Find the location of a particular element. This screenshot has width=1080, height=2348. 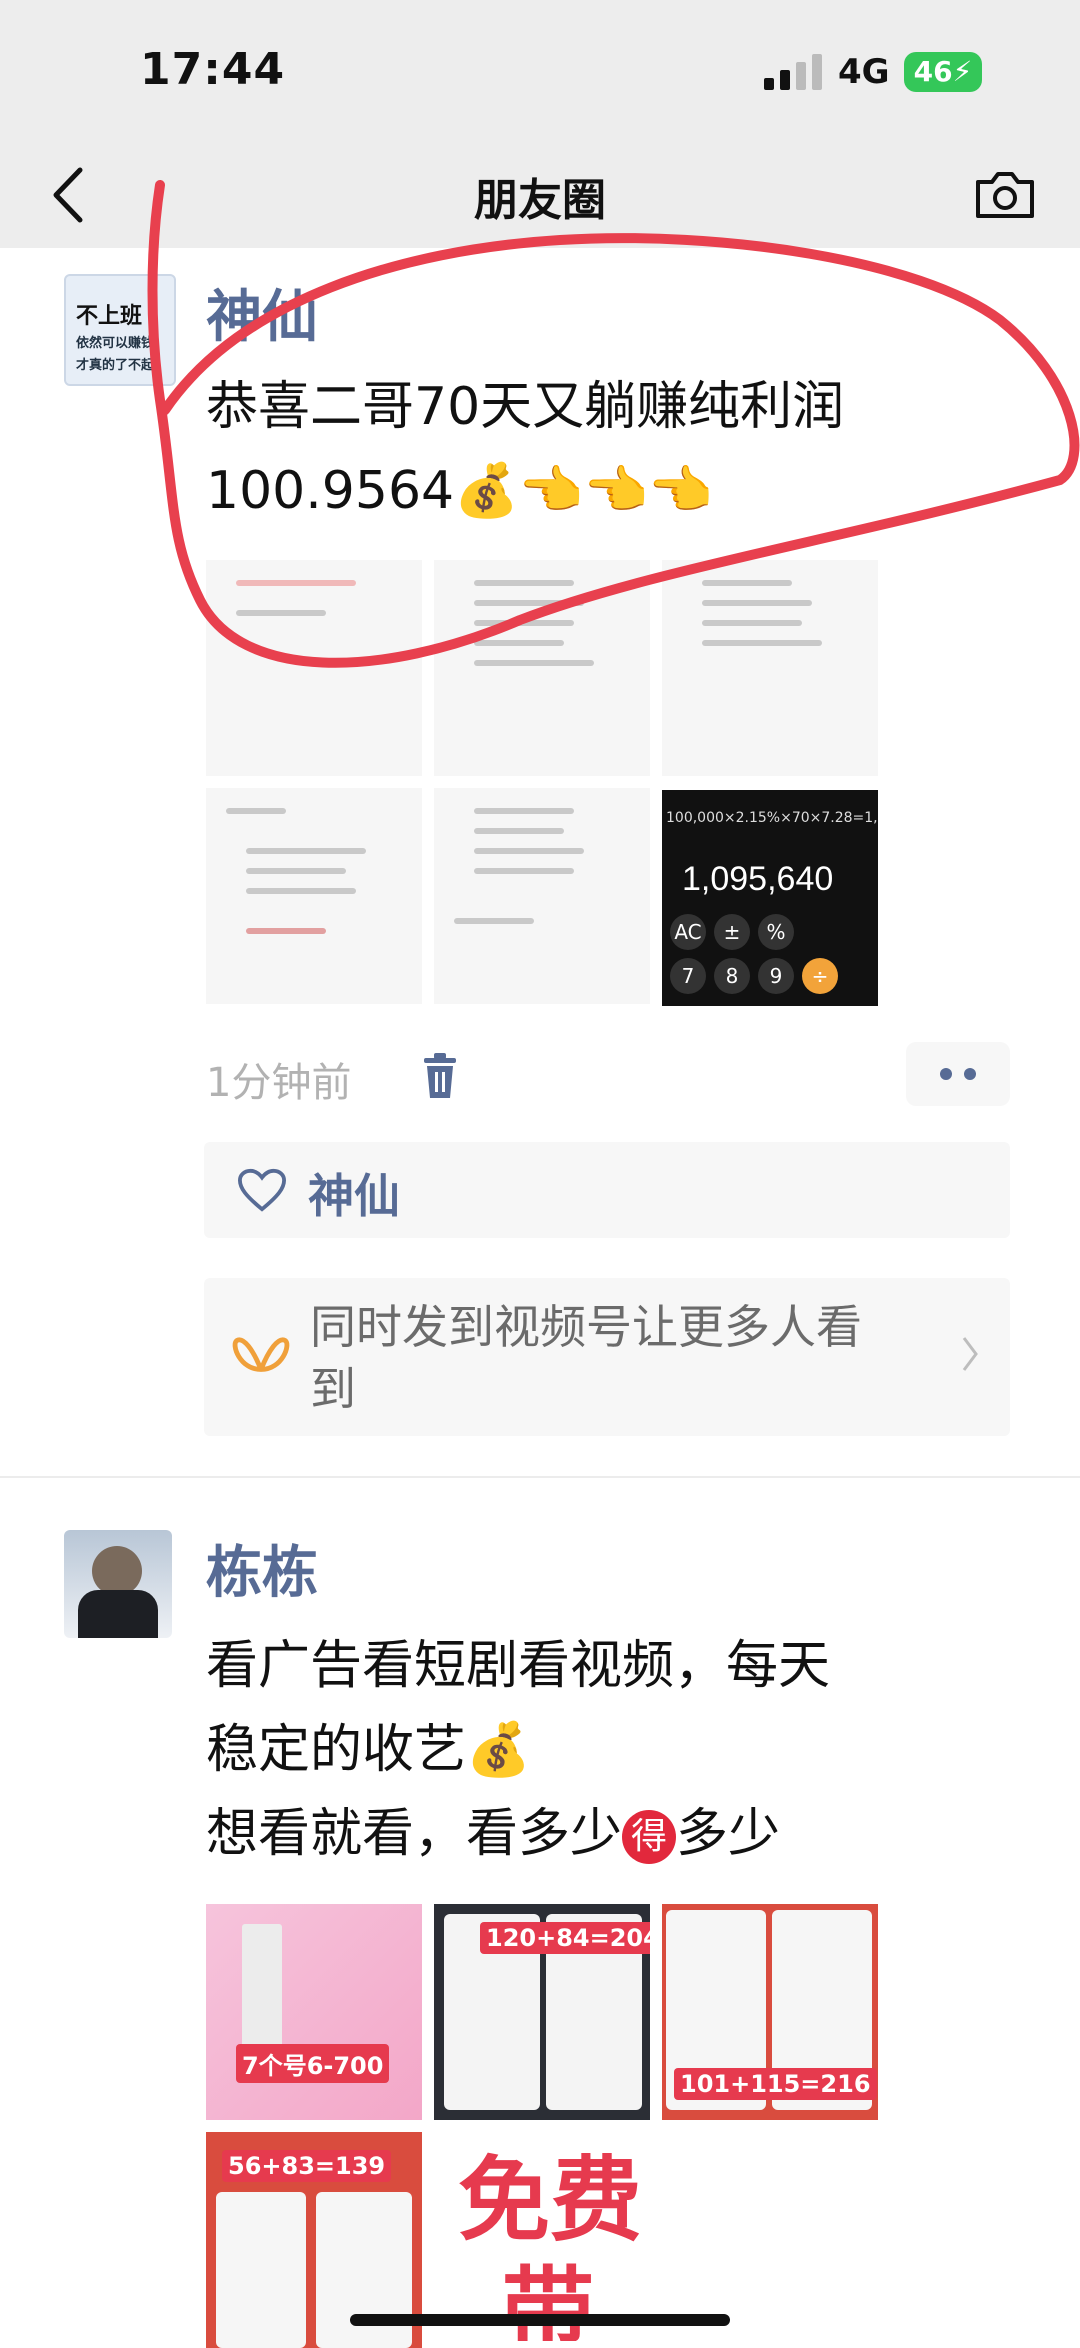

post-content: 看广告看短剧看视频，每天 稳定的收艺💰 想看就看，看多少得多少 is located at coordinates (621, 1750).